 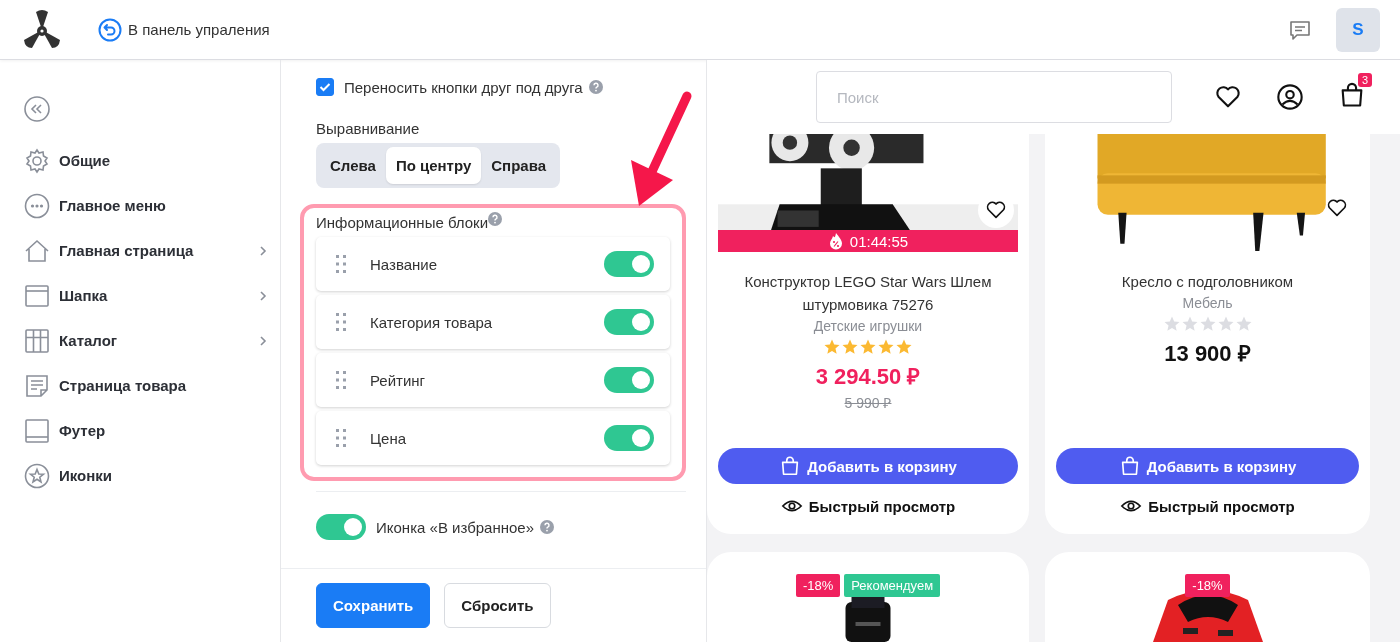 What do you see at coordinates (994, 97) in the screenshot?
I see `search-field: Поиск` at bounding box center [994, 97].